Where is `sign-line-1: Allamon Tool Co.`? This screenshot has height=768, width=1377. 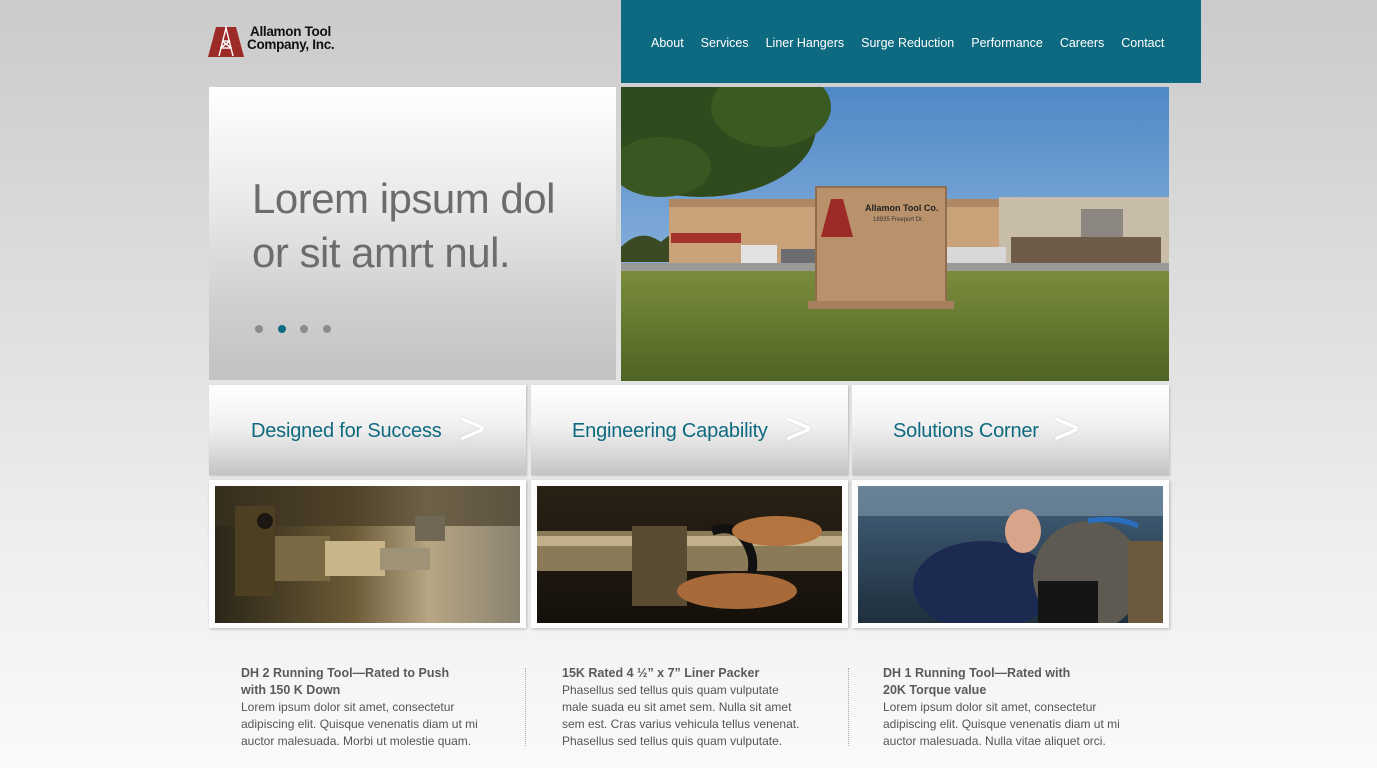 sign-line-1: Allamon Tool Co. is located at coordinates (901, 208).